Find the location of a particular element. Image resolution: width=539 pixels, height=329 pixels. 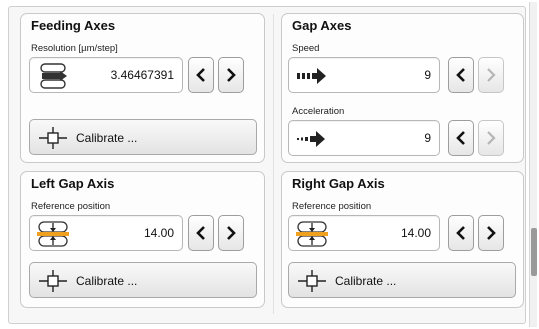

acceleration-arrow-icon is located at coordinates (311, 139).